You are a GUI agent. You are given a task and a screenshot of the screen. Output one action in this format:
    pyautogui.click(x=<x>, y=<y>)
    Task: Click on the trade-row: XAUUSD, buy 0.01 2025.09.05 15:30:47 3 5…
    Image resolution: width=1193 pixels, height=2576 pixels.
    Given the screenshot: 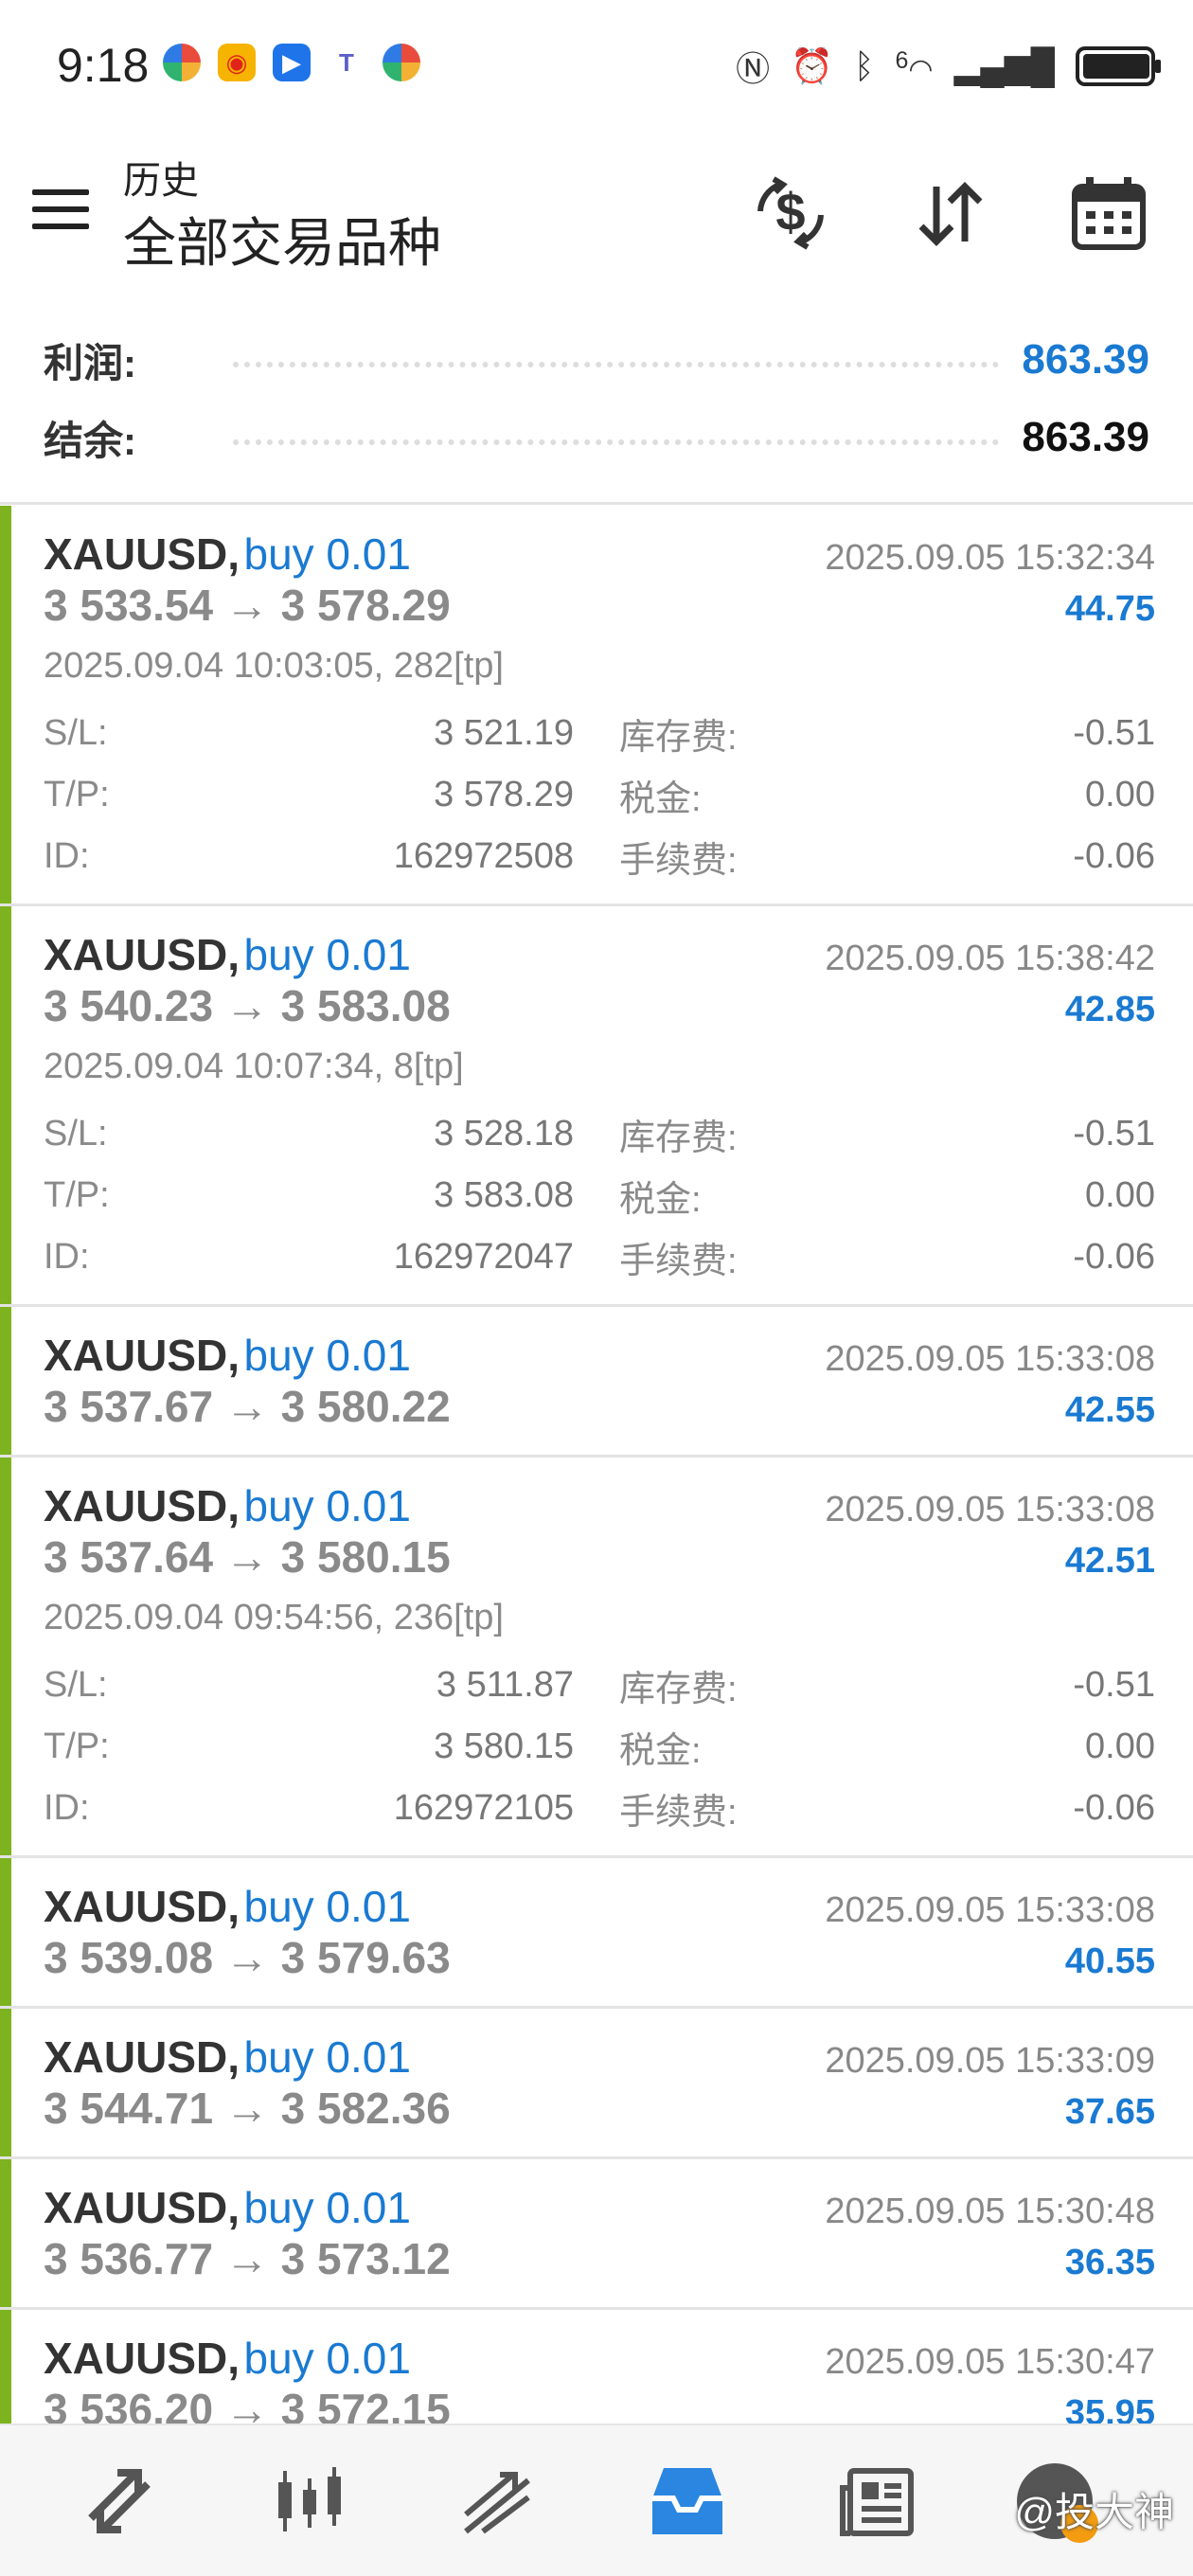 What is the action you would take?
    pyautogui.click(x=596, y=2367)
    